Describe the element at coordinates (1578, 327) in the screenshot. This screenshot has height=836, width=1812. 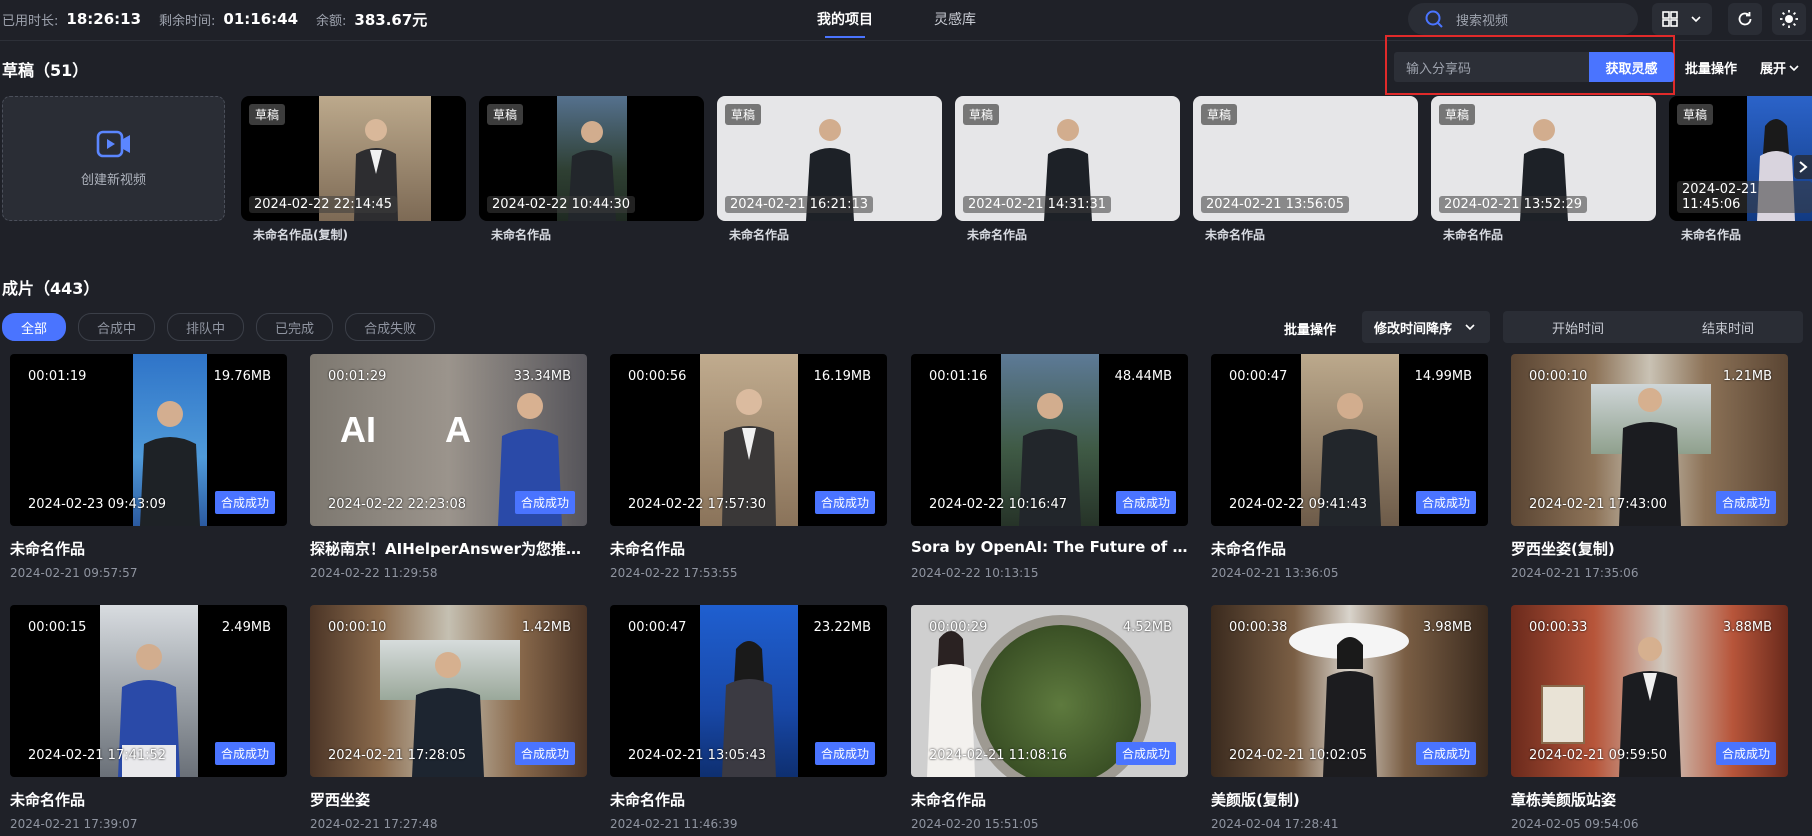
I see `start-time-field: 开始时间` at that location.